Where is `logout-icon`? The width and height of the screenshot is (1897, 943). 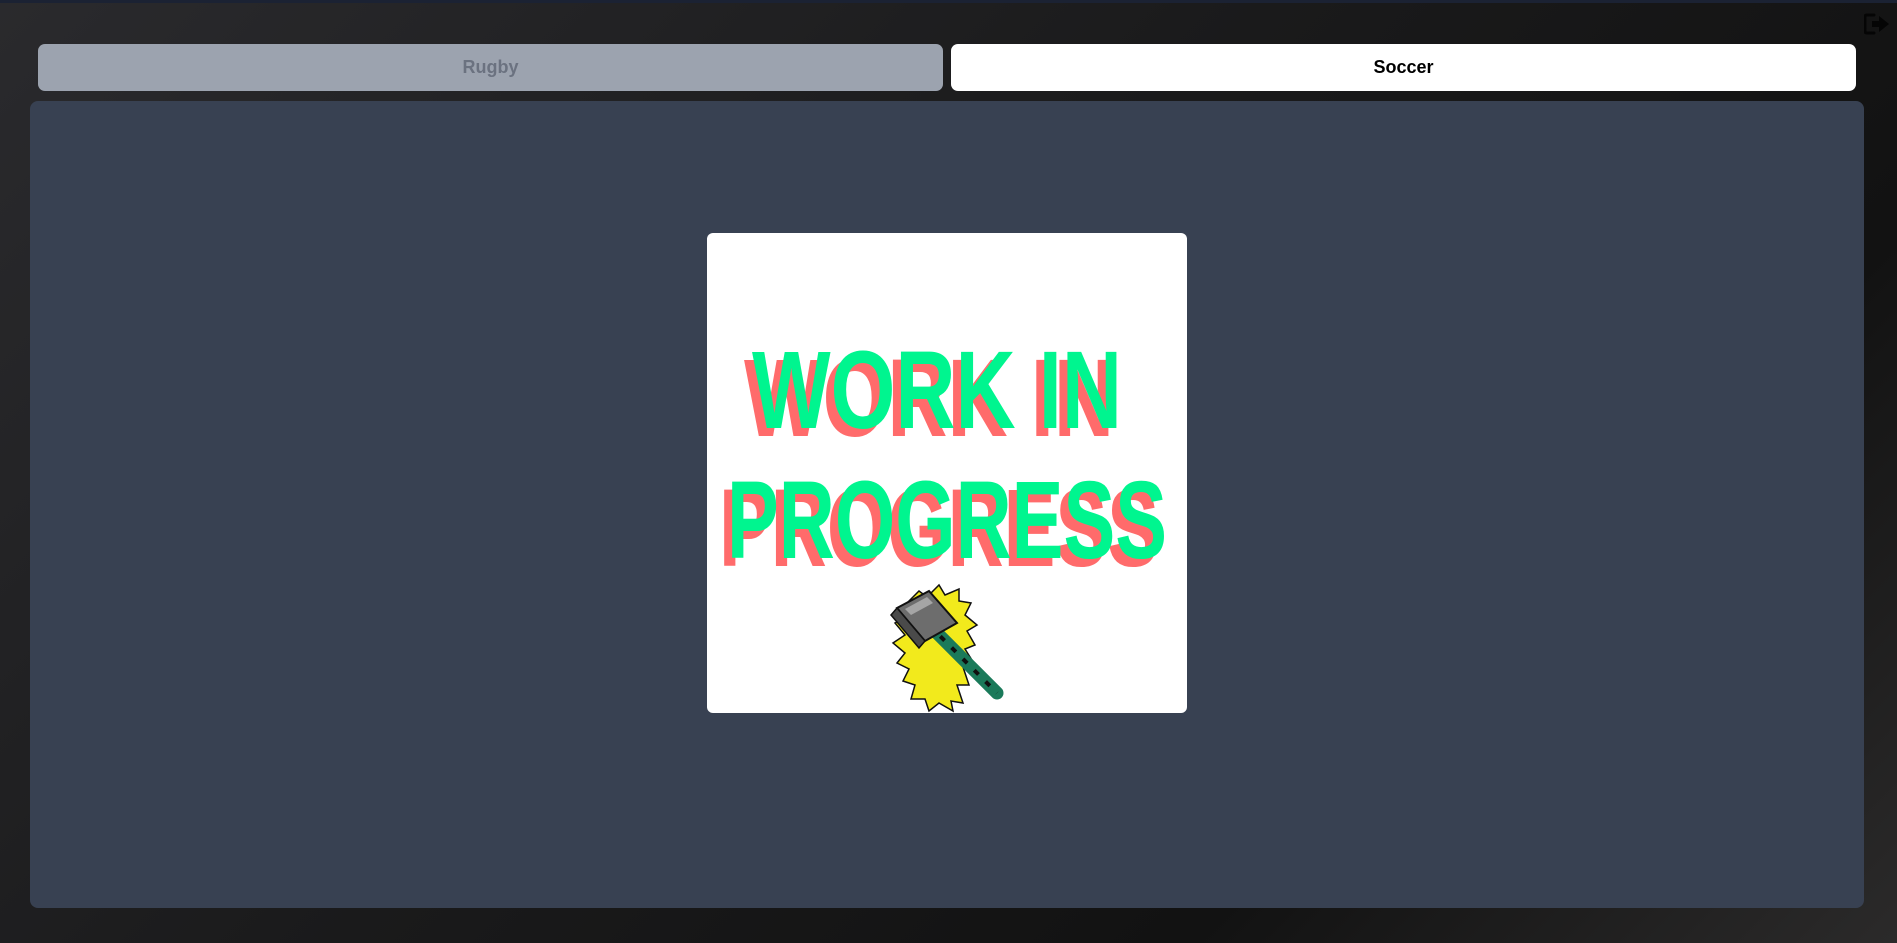
logout-icon is located at coordinates (1876, 24).